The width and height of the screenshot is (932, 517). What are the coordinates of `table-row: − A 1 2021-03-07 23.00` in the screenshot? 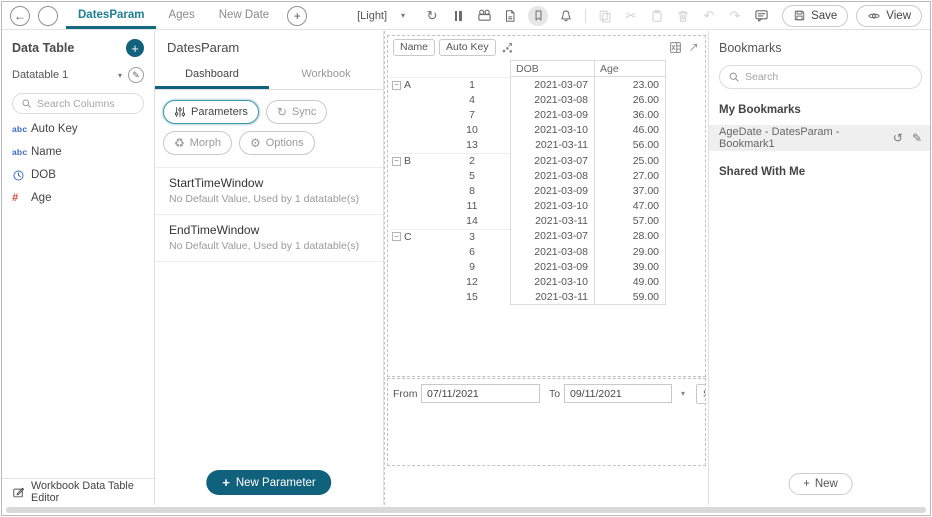 It's located at (547, 85).